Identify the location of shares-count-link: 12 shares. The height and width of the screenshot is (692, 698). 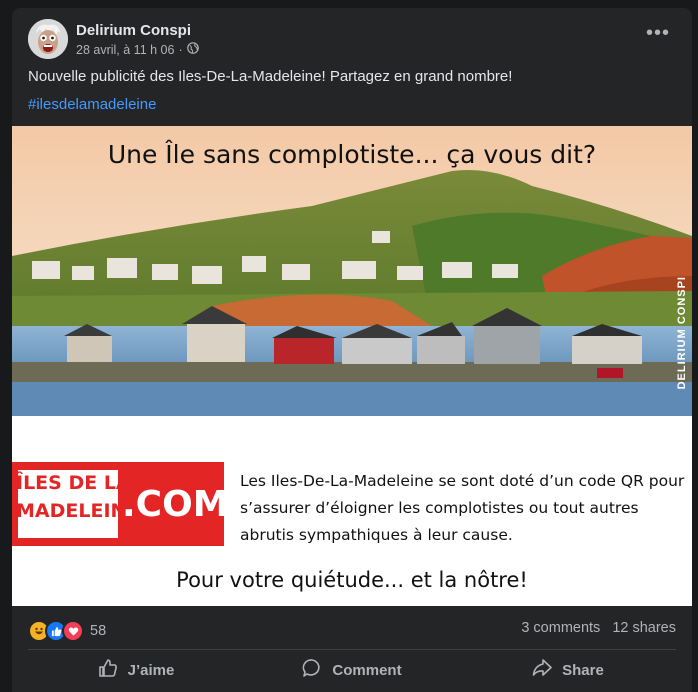
(644, 628).